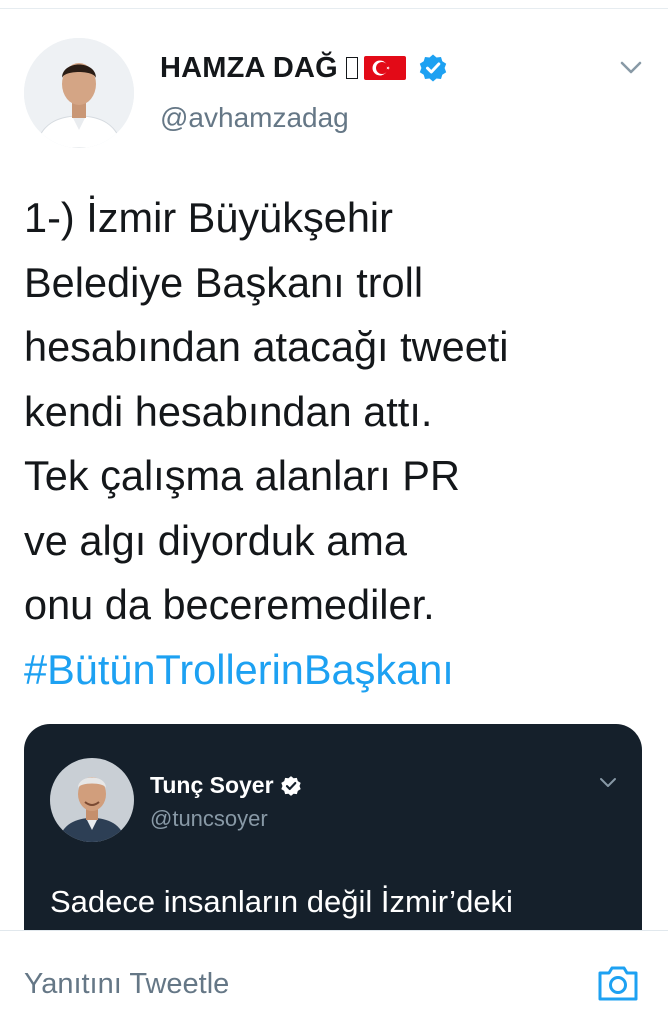 This screenshot has width=668, height=1036. Describe the element at coordinates (254, 118) in the screenshot. I see `author-handle: @avhamzadag` at that location.